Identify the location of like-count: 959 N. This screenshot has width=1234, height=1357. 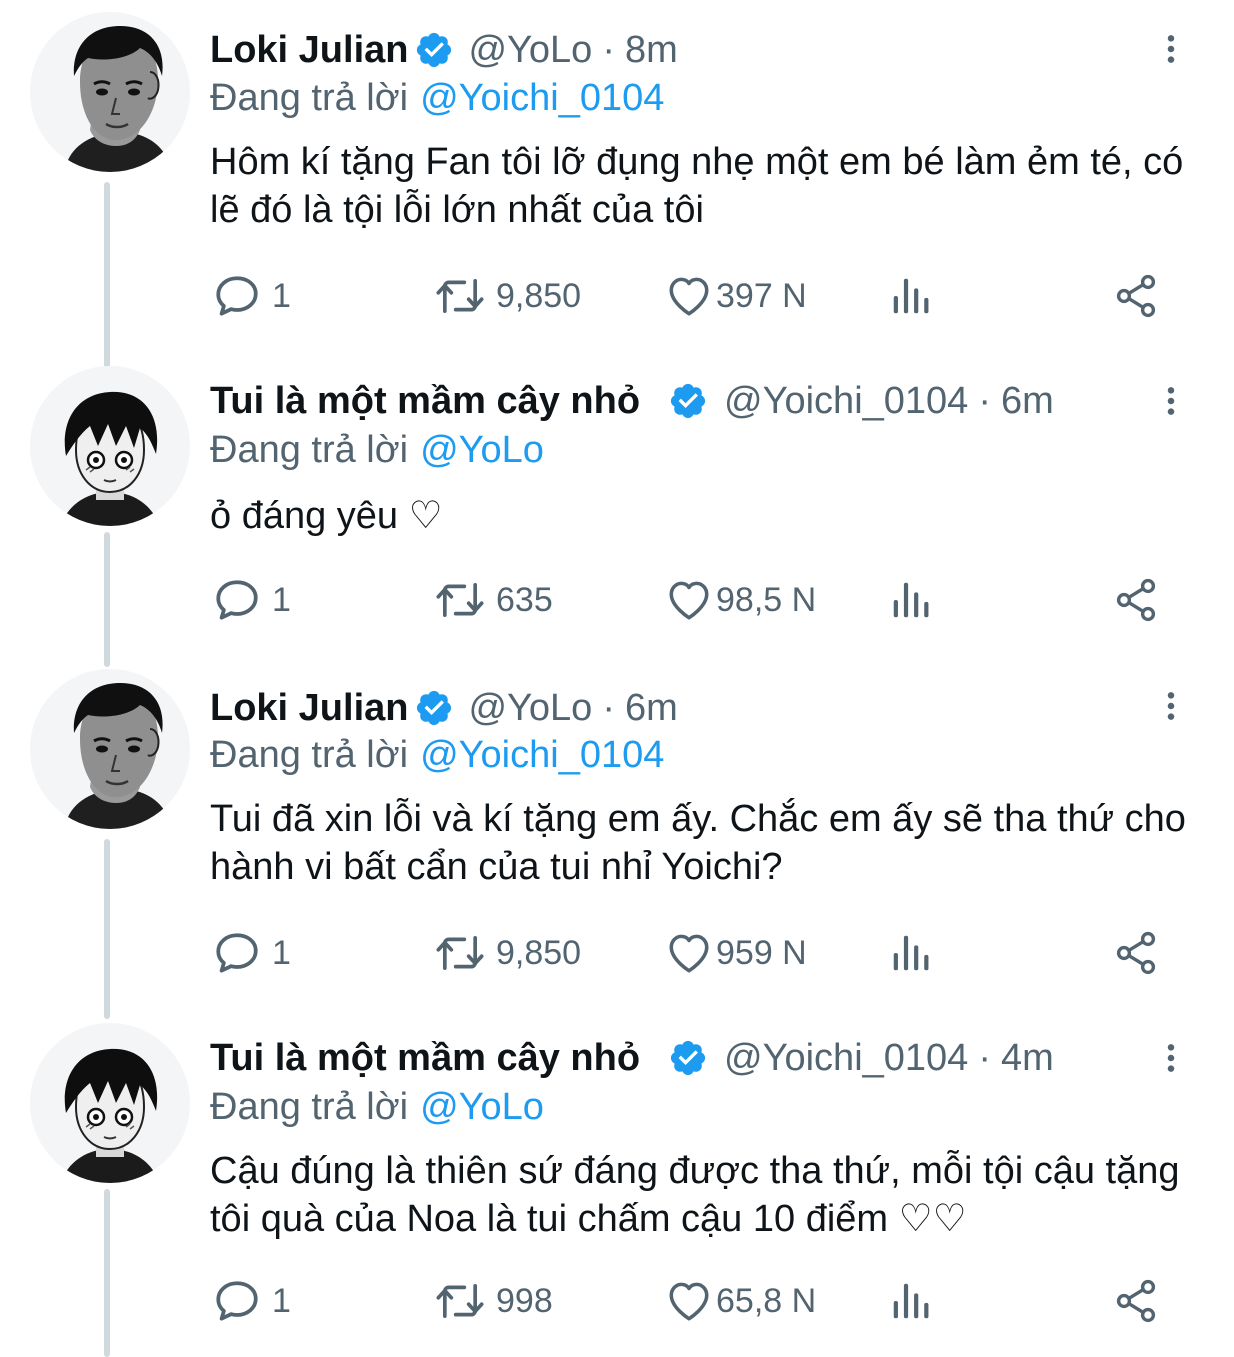
(761, 952).